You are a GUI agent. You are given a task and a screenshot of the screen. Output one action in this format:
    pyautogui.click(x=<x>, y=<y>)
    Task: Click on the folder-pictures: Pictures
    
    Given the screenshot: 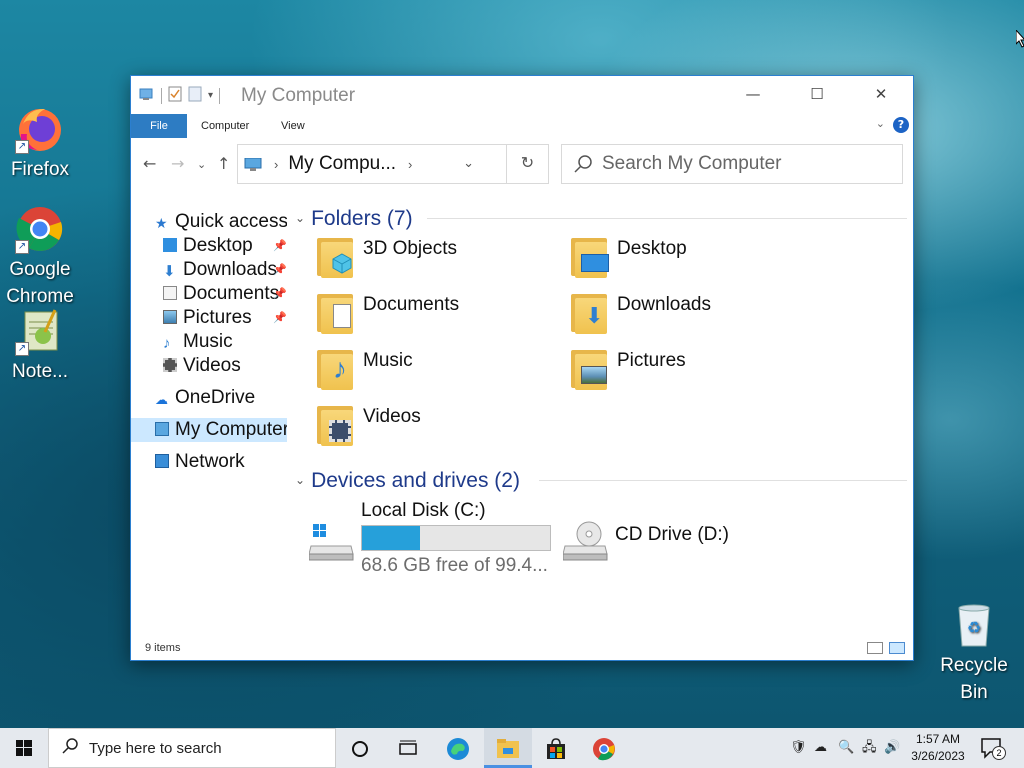 What is the action you would take?
    pyautogui.click(x=627, y=368)
    